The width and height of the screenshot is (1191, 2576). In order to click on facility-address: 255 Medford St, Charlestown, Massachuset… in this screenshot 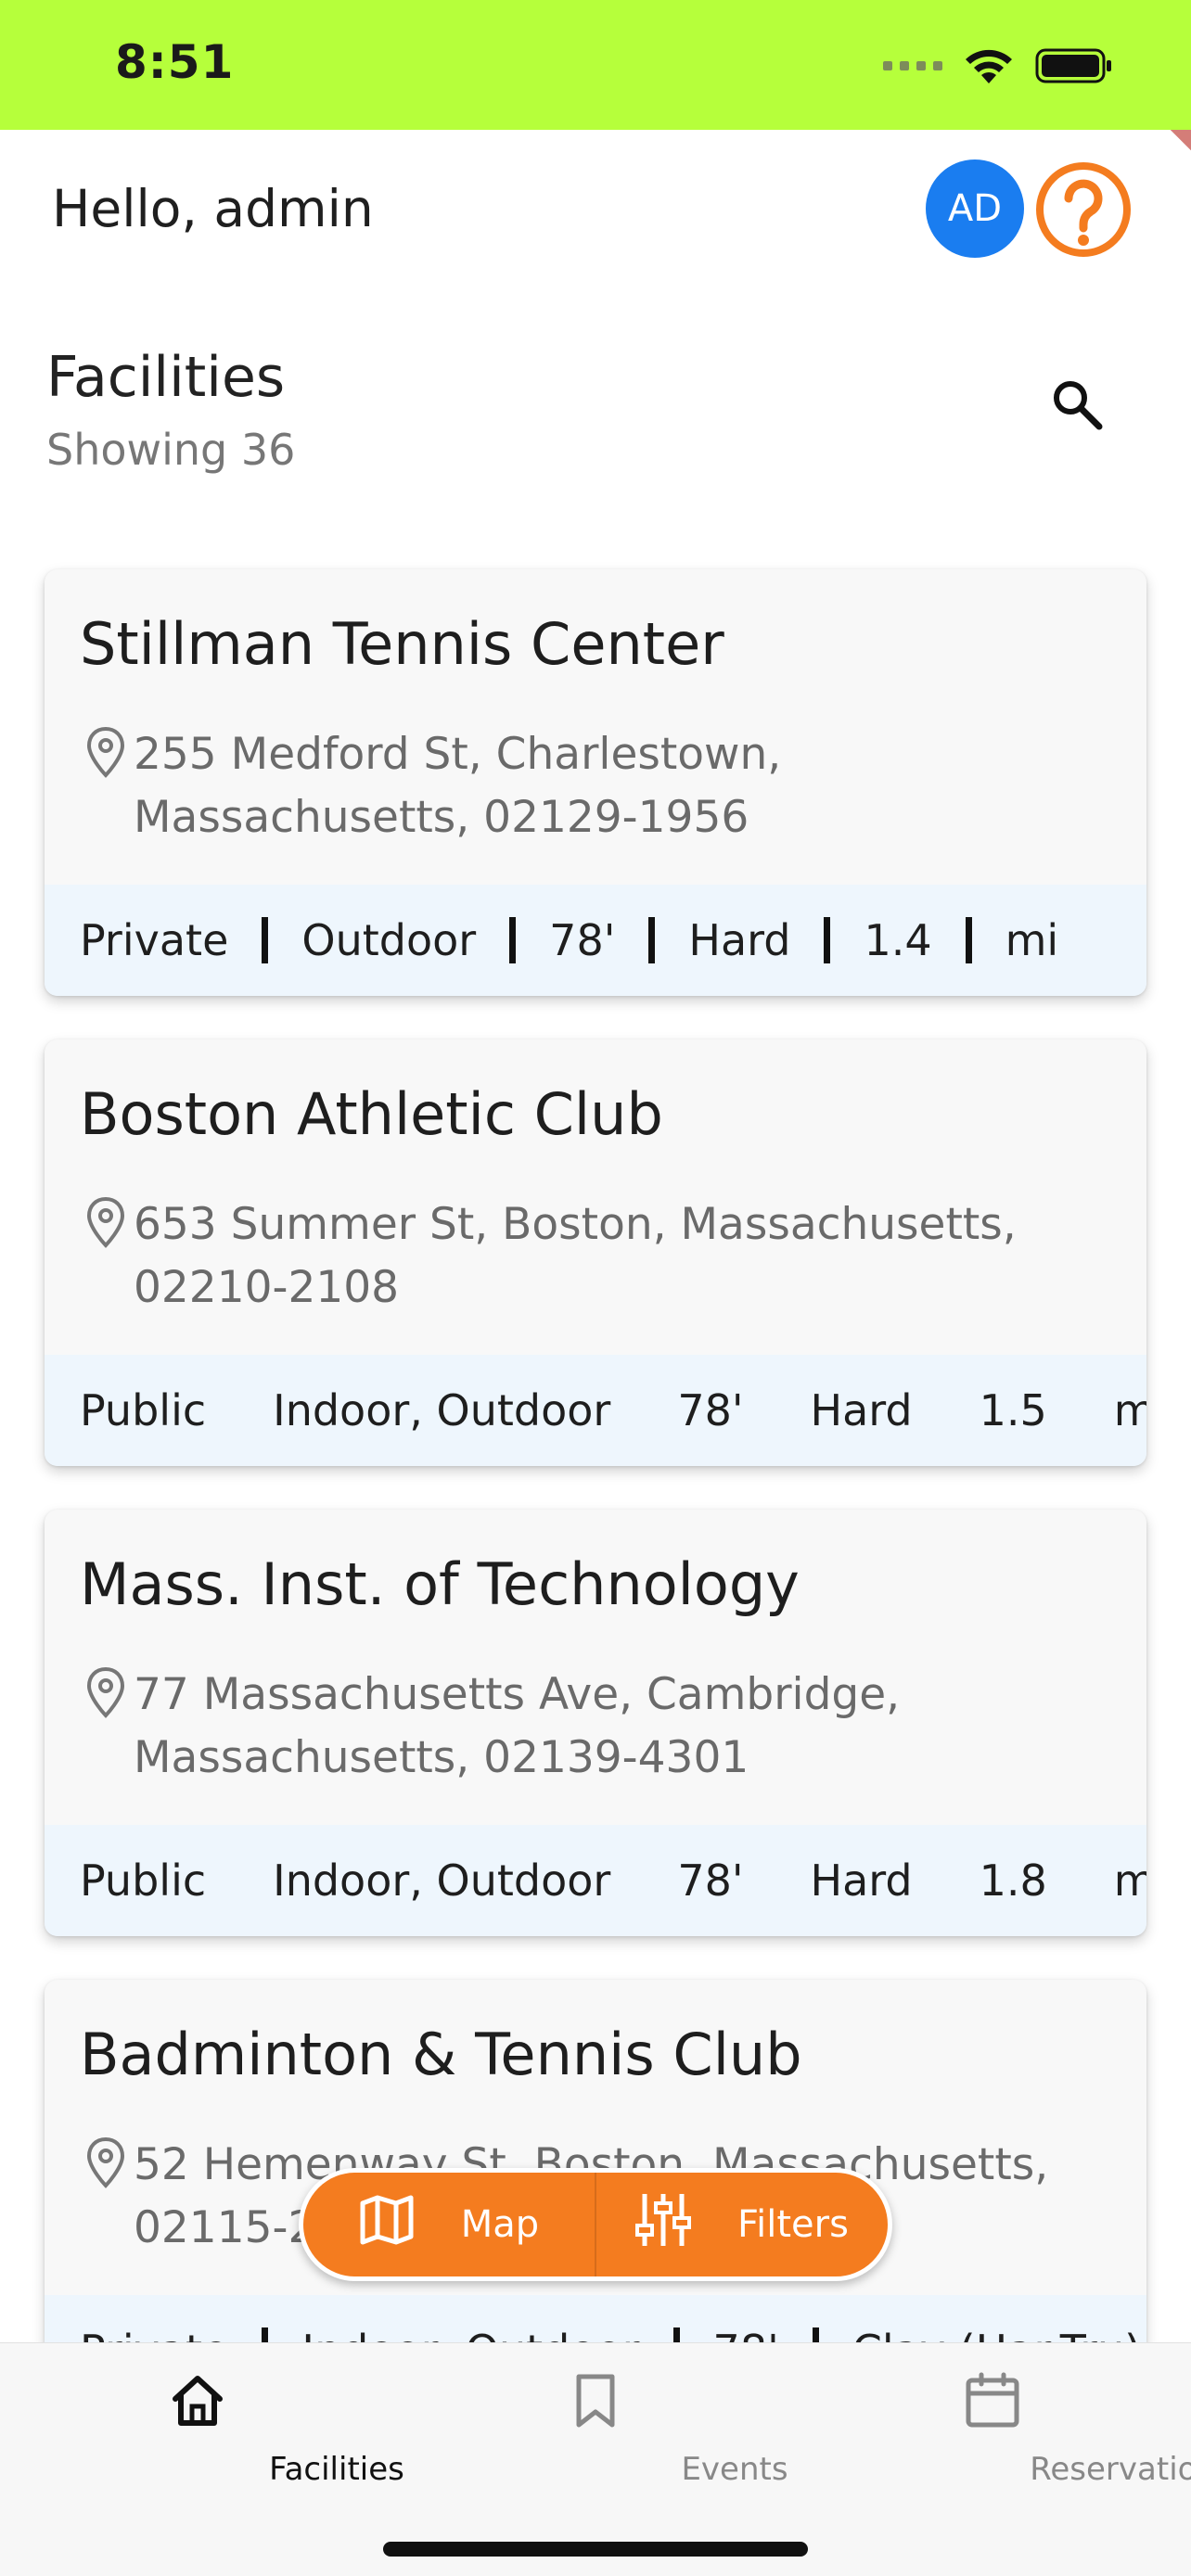, I will do `click(458, 786)`.